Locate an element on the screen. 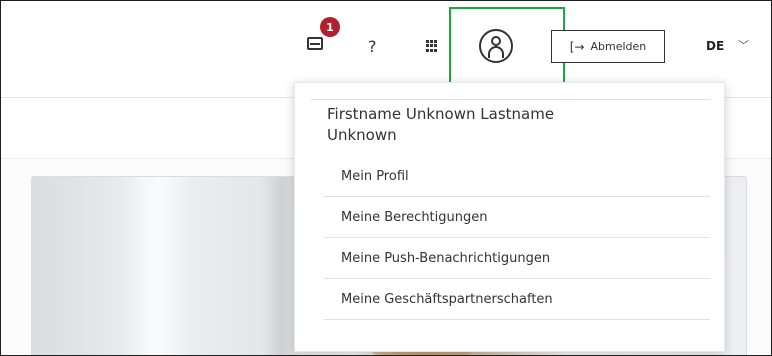 The height and width of the screenshot is (356, 772). chevron-down-icon: ﹀ is located at coordinates (743, 45).